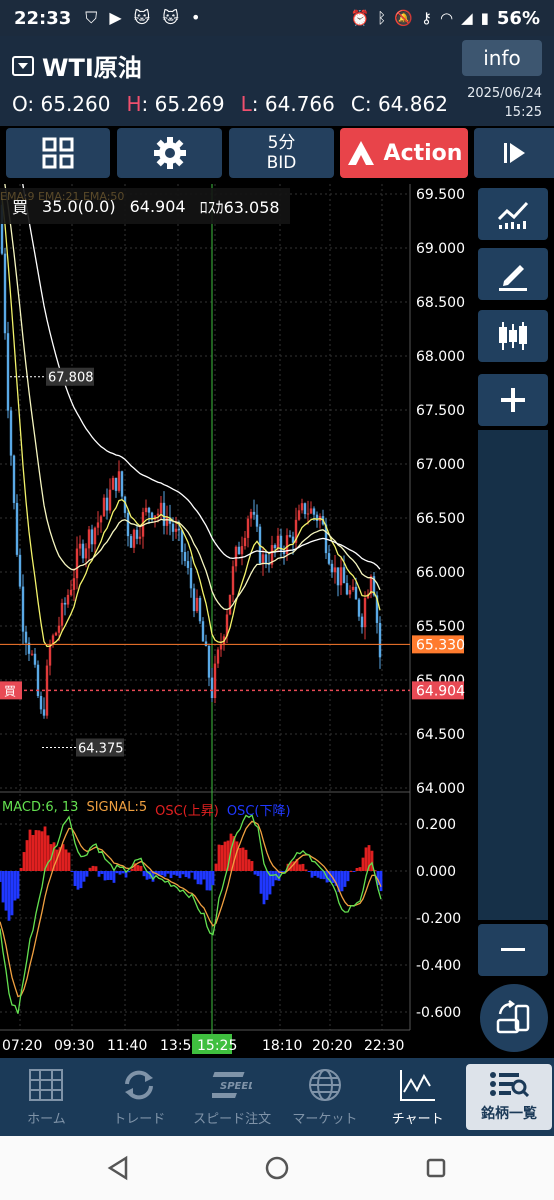 This screenshot has height=1200, width=554. I want to click on nav-market: マーケット, so click(324, 1097).